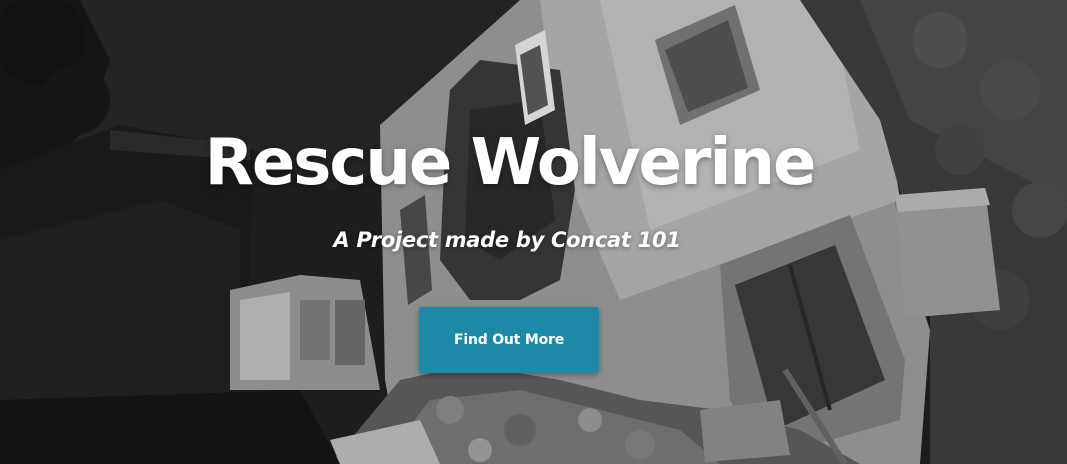 The image size is (1067, 464). I want to click on hero-title: Rescue Wolverine, so click(510, 163).